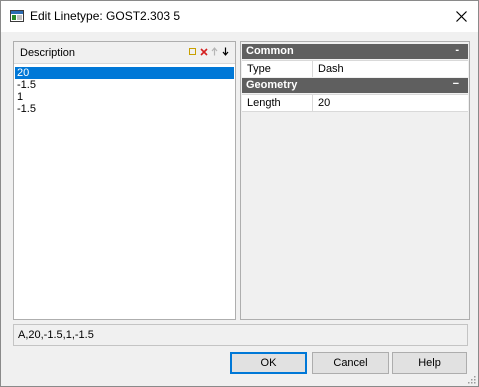 The width and height of the screenshot is (479, 387). Describe the element at coordinates (105, 16) in the screenshot. I see `window-title: Edit Linetype: GOST2.303 5` at that location.